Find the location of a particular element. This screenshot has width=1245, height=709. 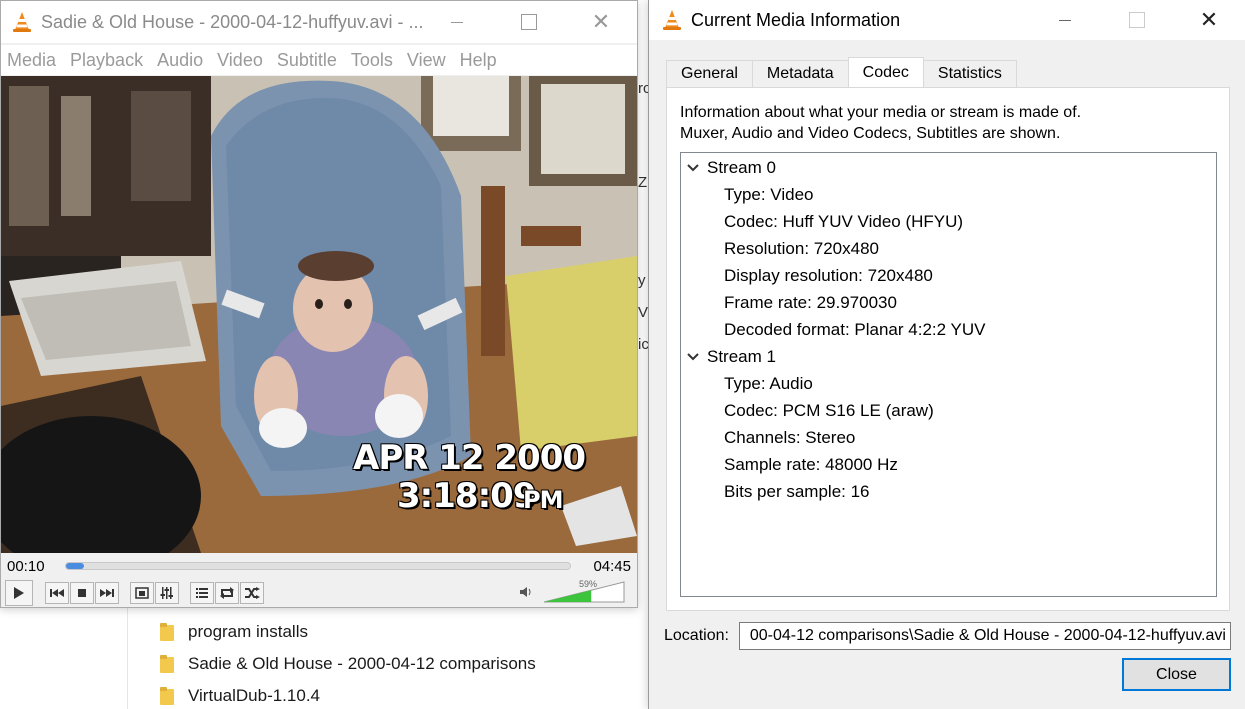

loop-icon is located at coordinates (227, 593).